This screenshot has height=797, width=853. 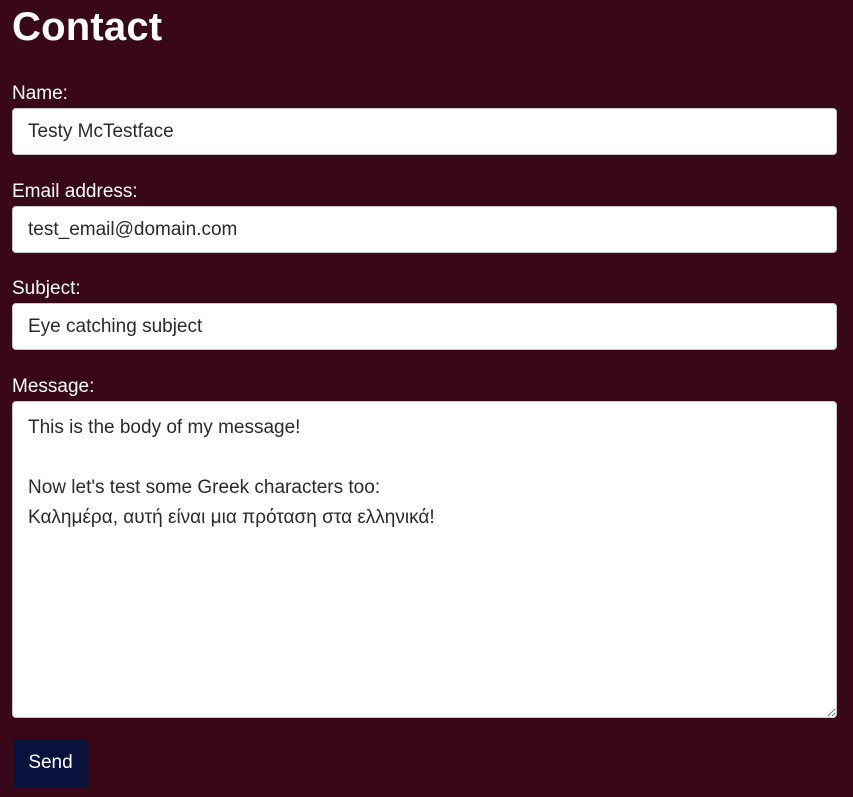 What do you see at coordinates (424, 131) in the screenshot?
I see `name-field` at bounding box center [424, 131].